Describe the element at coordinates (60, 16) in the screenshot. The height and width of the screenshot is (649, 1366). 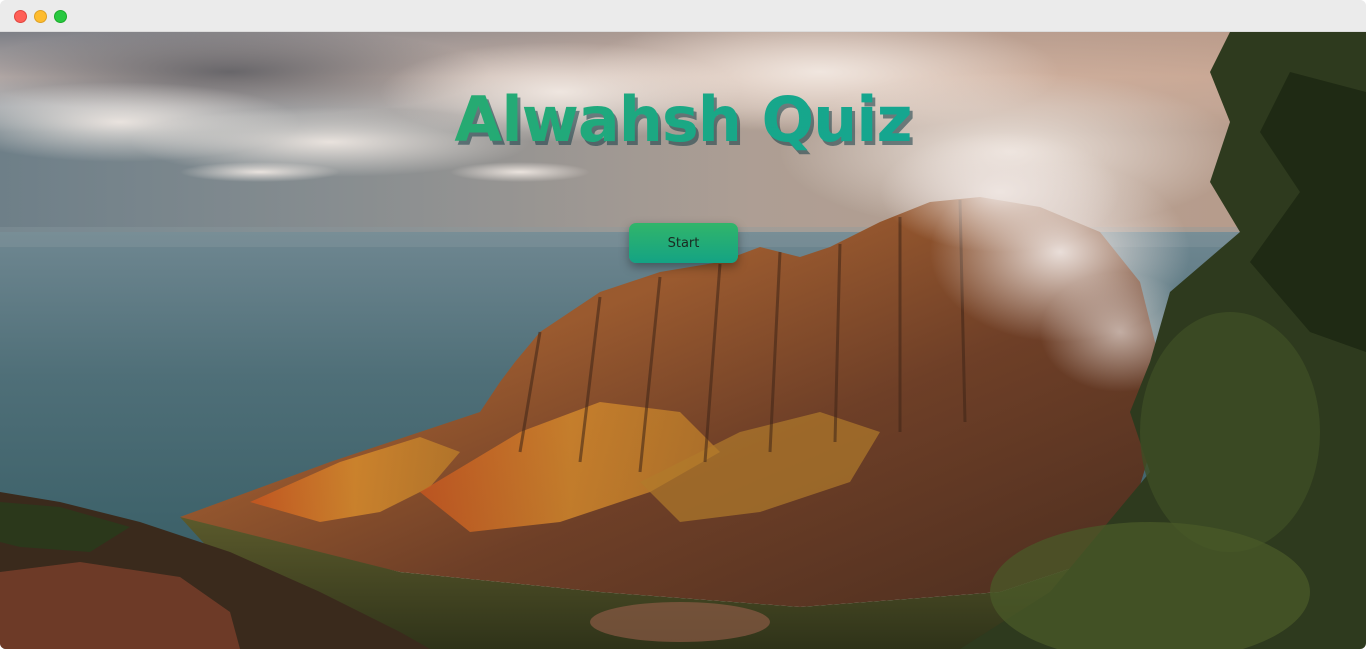
I see `maximize-icon` at that location.